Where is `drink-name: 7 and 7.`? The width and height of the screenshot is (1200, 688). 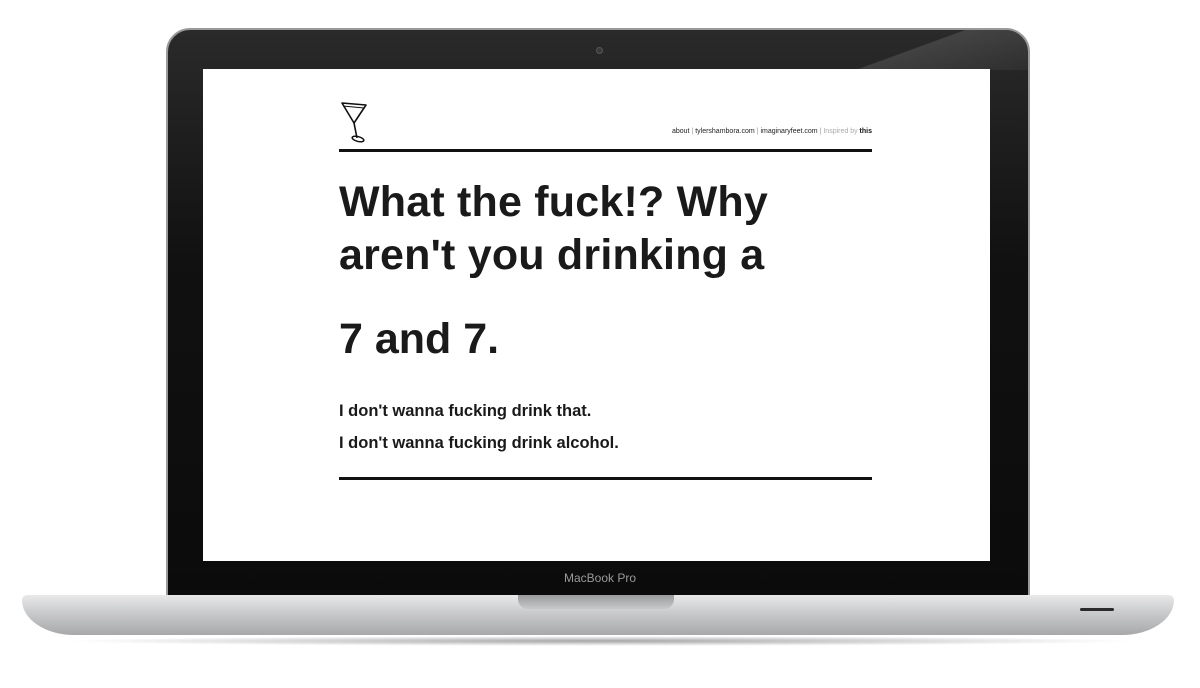 drink-name: 7 and 7. is located at coordinates (419, 339).